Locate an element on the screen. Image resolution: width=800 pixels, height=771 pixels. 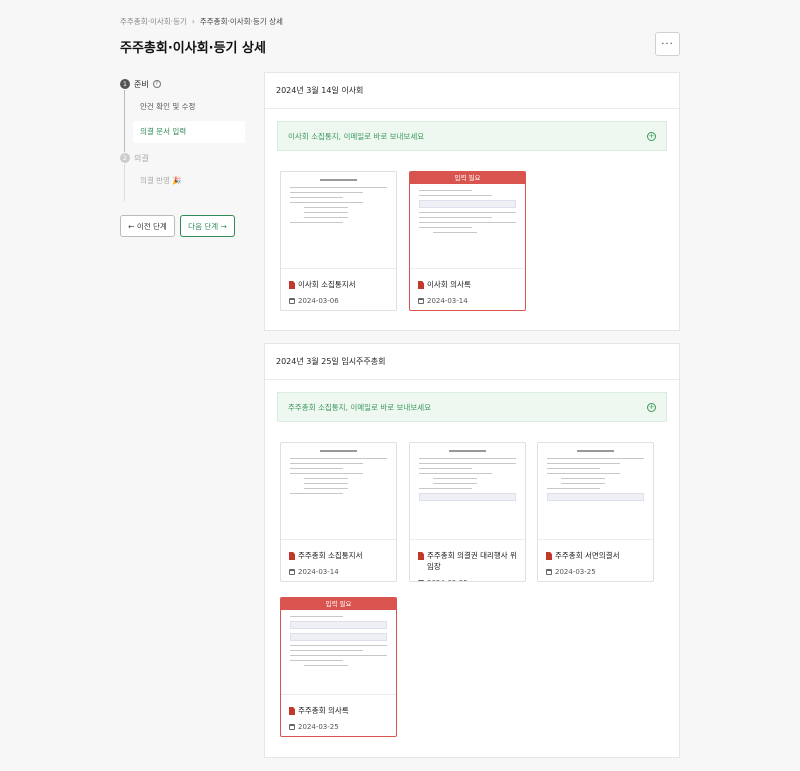
document-name: 이사회 의사록 is located at coordinates (449, 284).